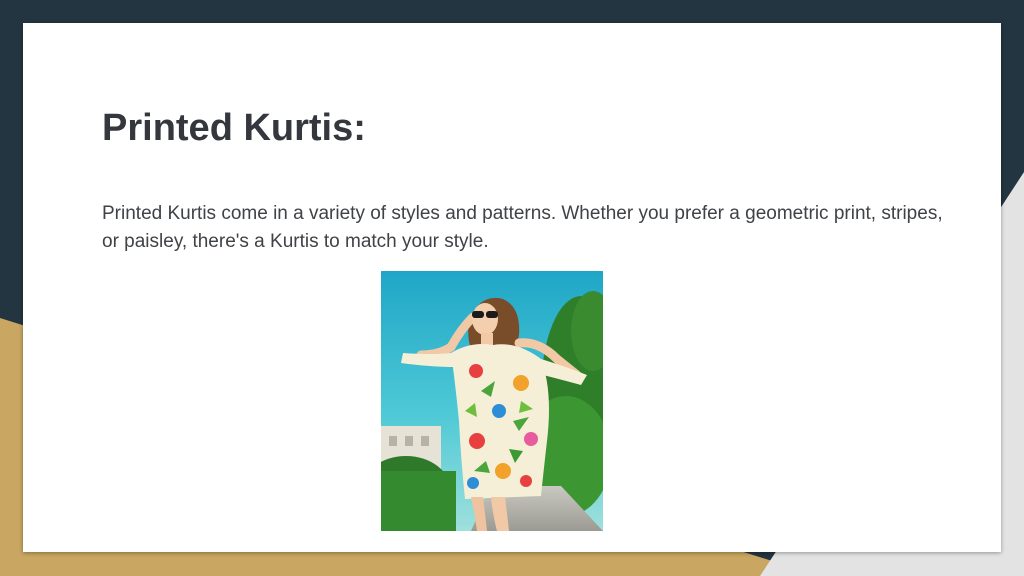 The width and height of the screenshot is (1024, 576). I want to click on slide-title: Printed Kurtis:, so click(234, 128).